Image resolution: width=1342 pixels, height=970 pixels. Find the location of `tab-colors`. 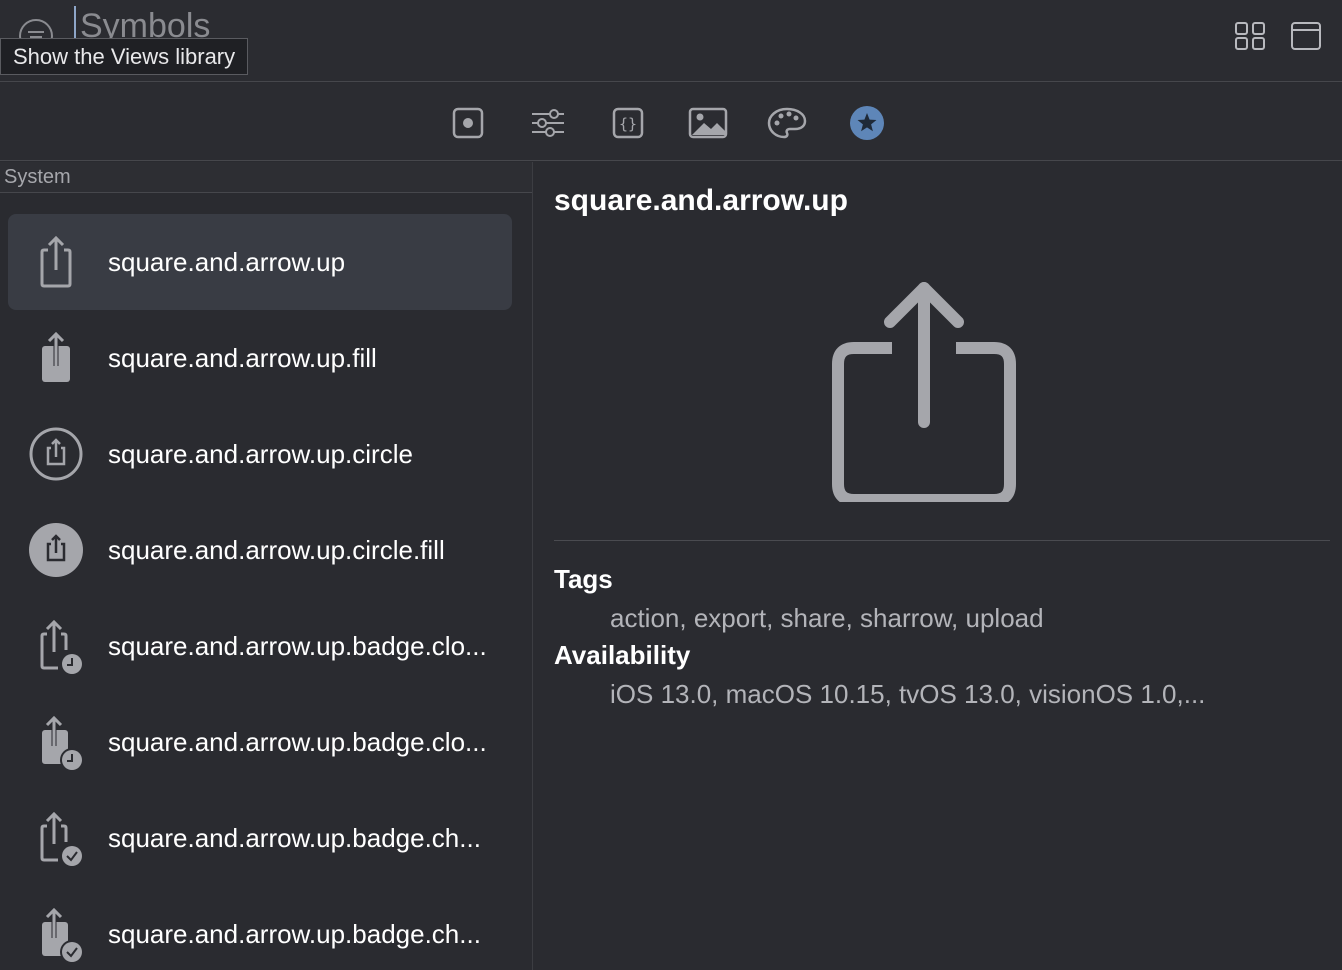

tab-colors is located at coordinates (787, 123).